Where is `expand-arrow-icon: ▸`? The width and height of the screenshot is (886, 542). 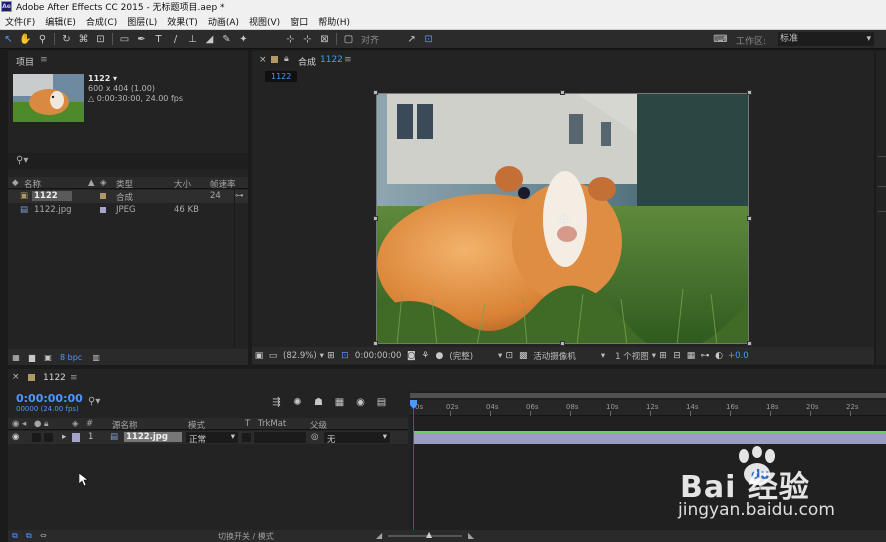 expand-arrow-icon: ▸ is located at coordinates (64, 437).